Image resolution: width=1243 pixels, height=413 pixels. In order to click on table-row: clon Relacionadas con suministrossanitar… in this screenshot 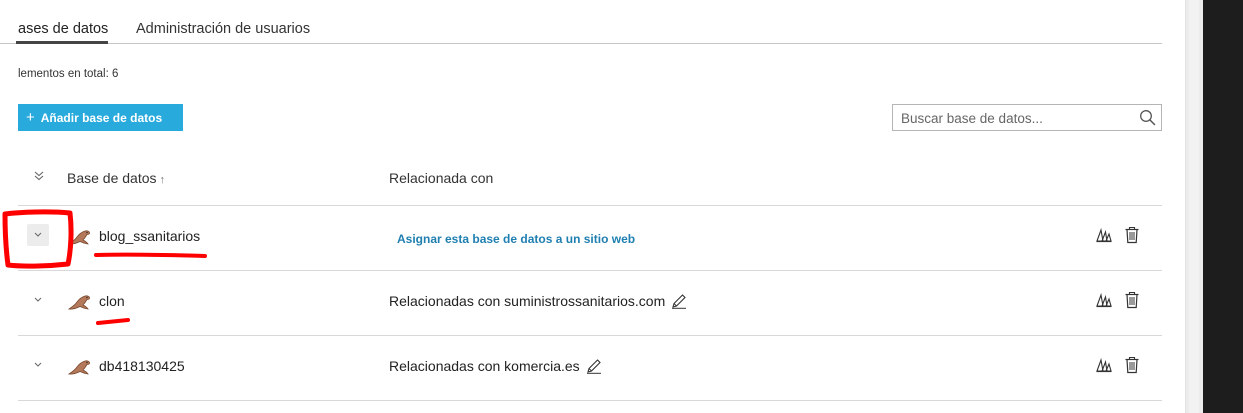, I will do `click(592, 303)`.